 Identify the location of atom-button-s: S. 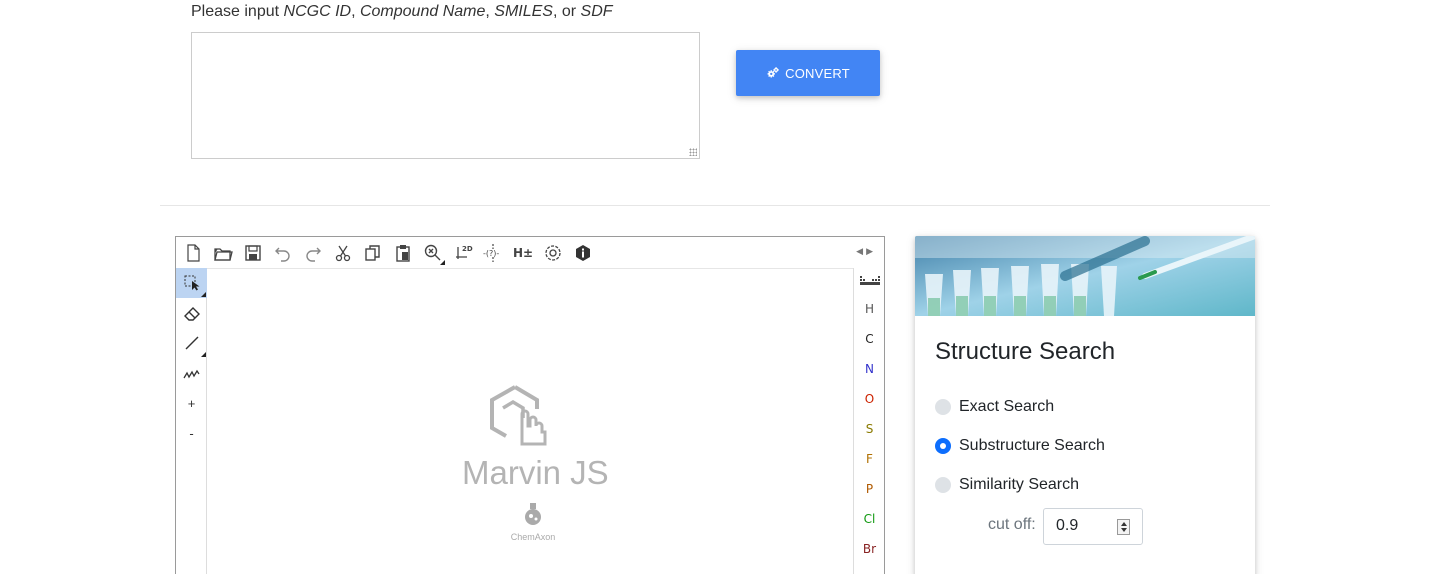
(869, 429).